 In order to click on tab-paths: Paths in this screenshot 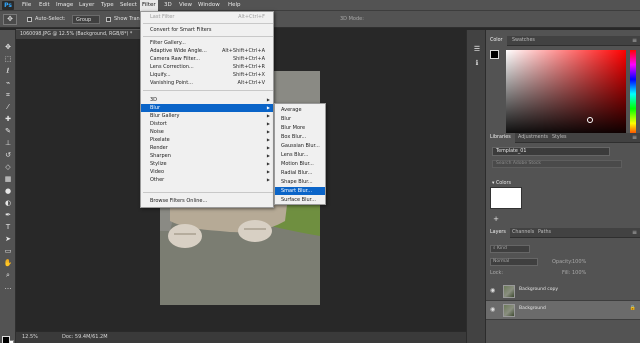, I will do `click(544, 233)`.